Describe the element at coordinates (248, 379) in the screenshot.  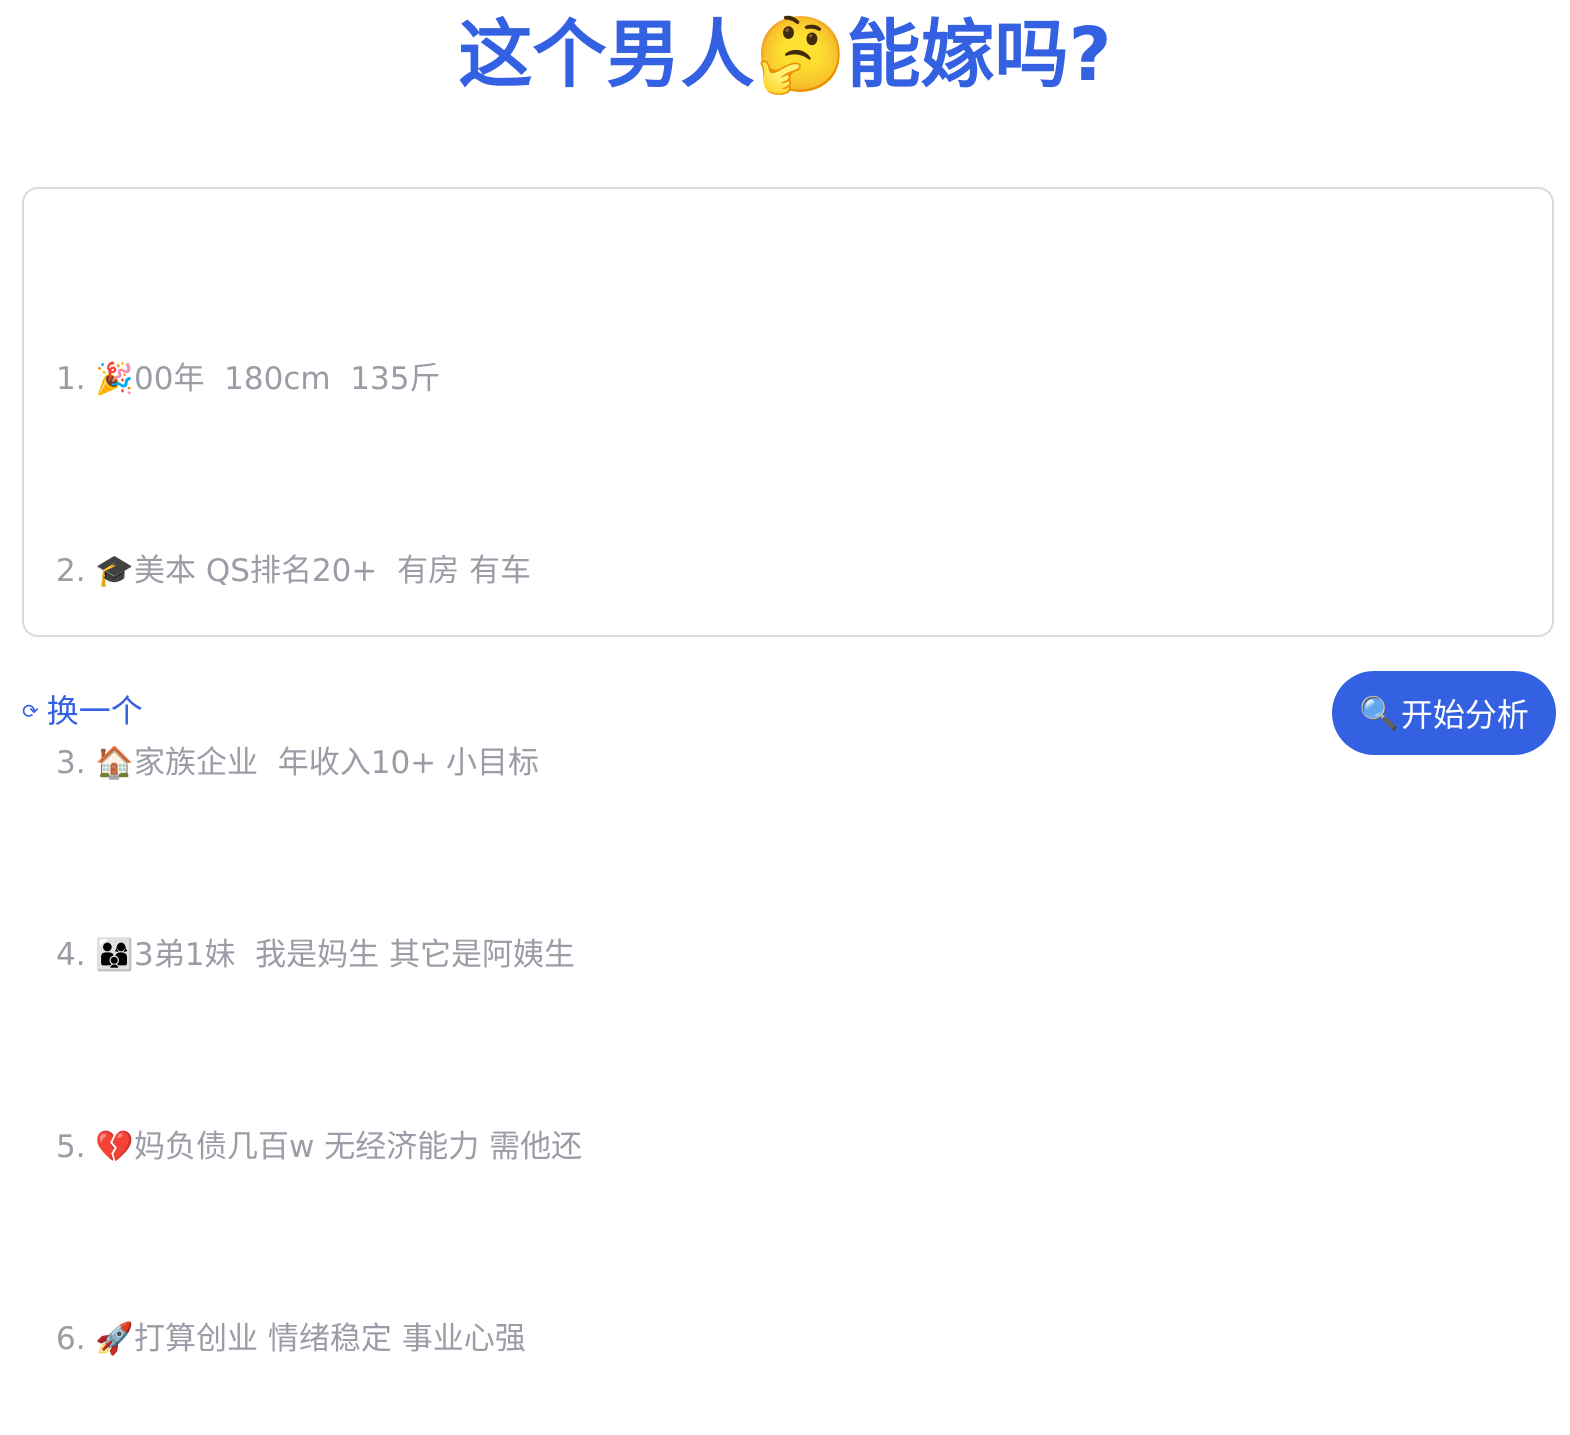
I see `description-line-1: 1. 🎉00年 180cm 135斤` at that location.